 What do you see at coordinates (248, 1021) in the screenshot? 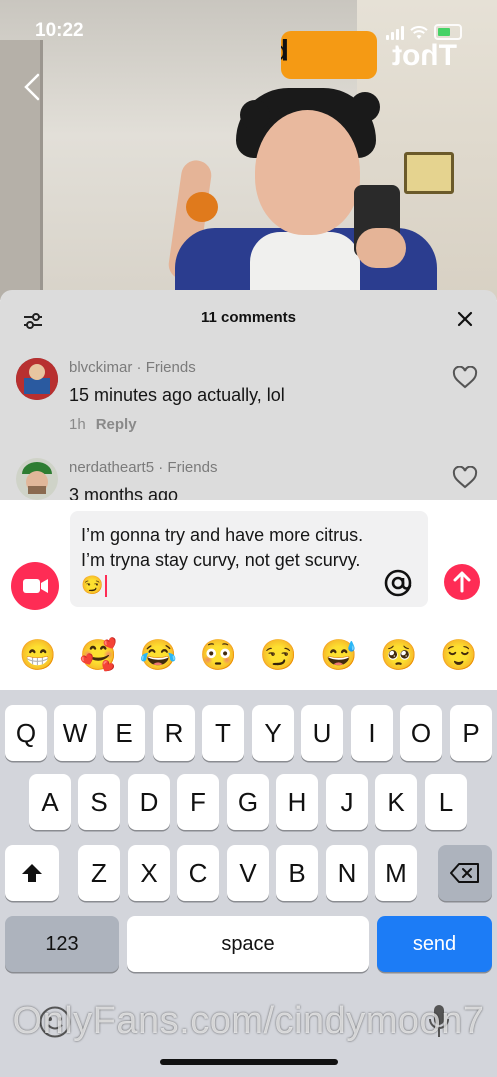
I see `bottom-watermark: OnlyFans.com/cindymoon7` at bounding box center [248, 1021].